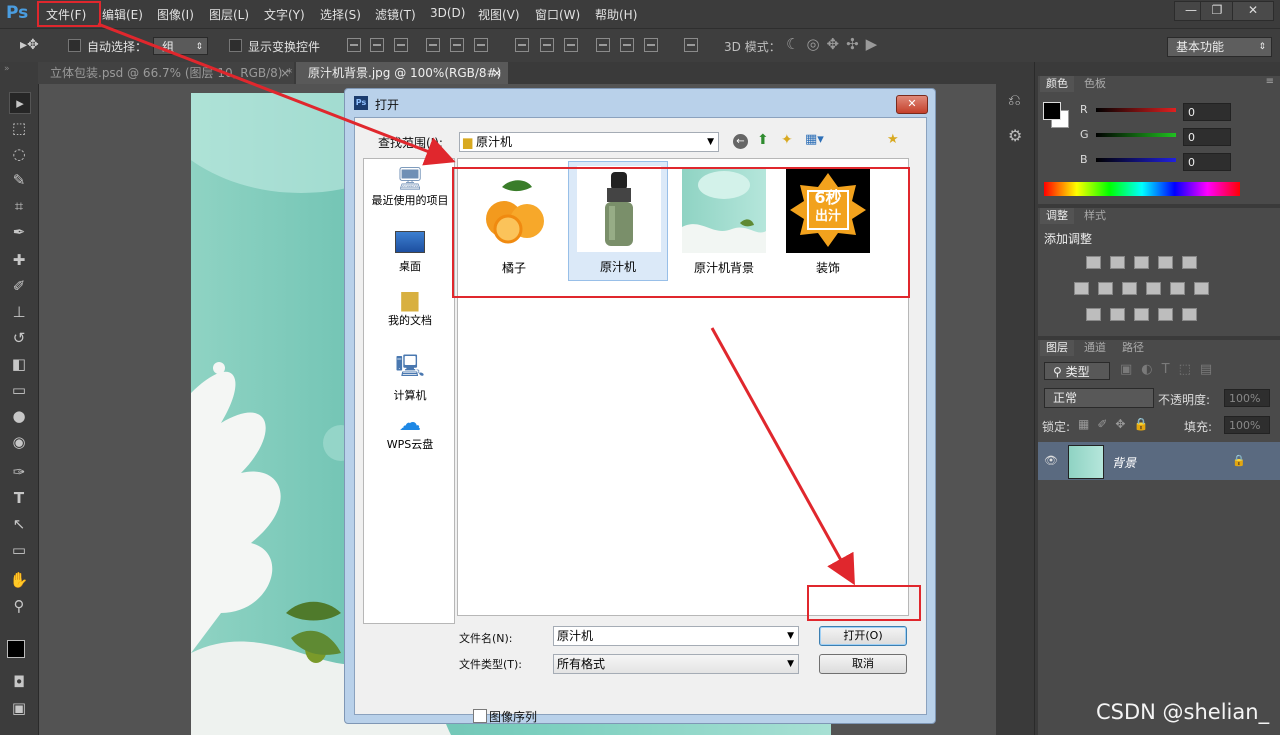  What do you see at coordinates (1052, 111) in the screenshot?
I see `fg-color-swatch` at bounding box center [1052, 111].